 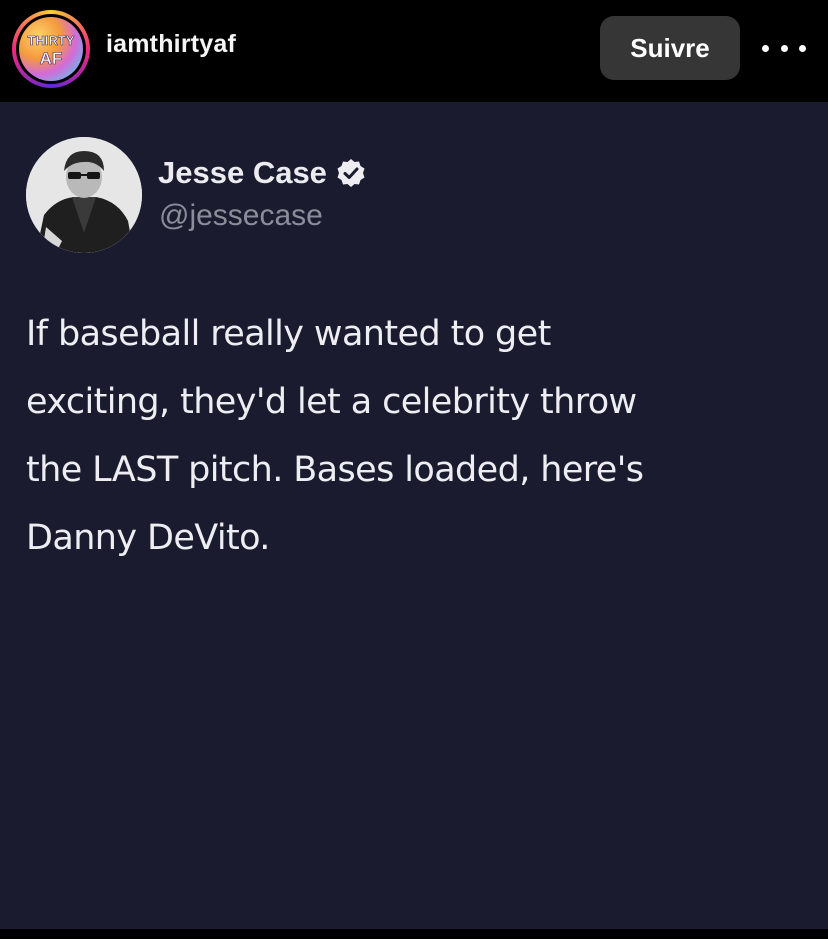 What do you see at coordinates (84, 195) in the screenshot?
I see `tweet-author-avatar` at bounding box center [84, 195].